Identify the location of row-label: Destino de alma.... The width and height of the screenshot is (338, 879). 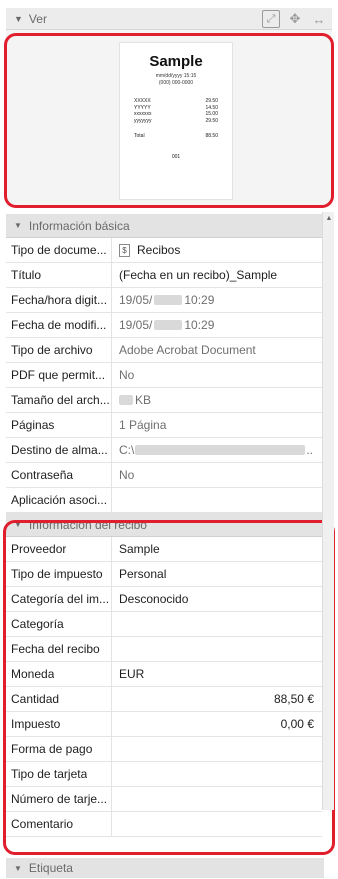
(59, 450).